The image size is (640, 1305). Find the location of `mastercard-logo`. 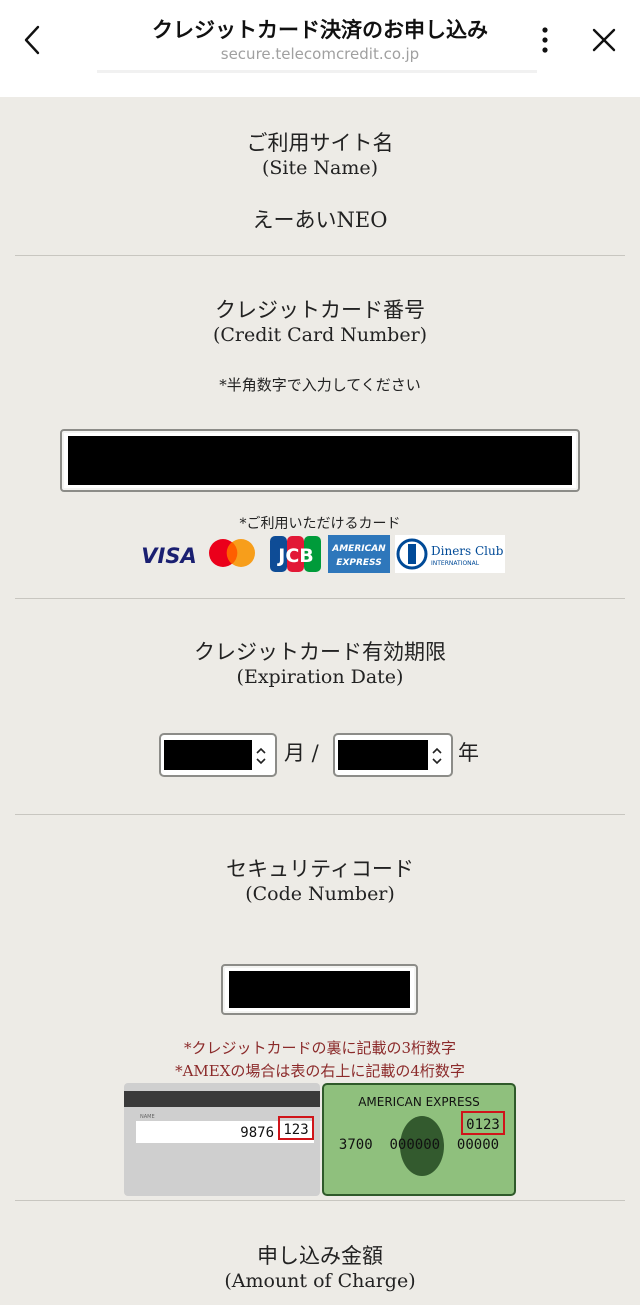

mastercard-logo is located at coordinates (232, 553).